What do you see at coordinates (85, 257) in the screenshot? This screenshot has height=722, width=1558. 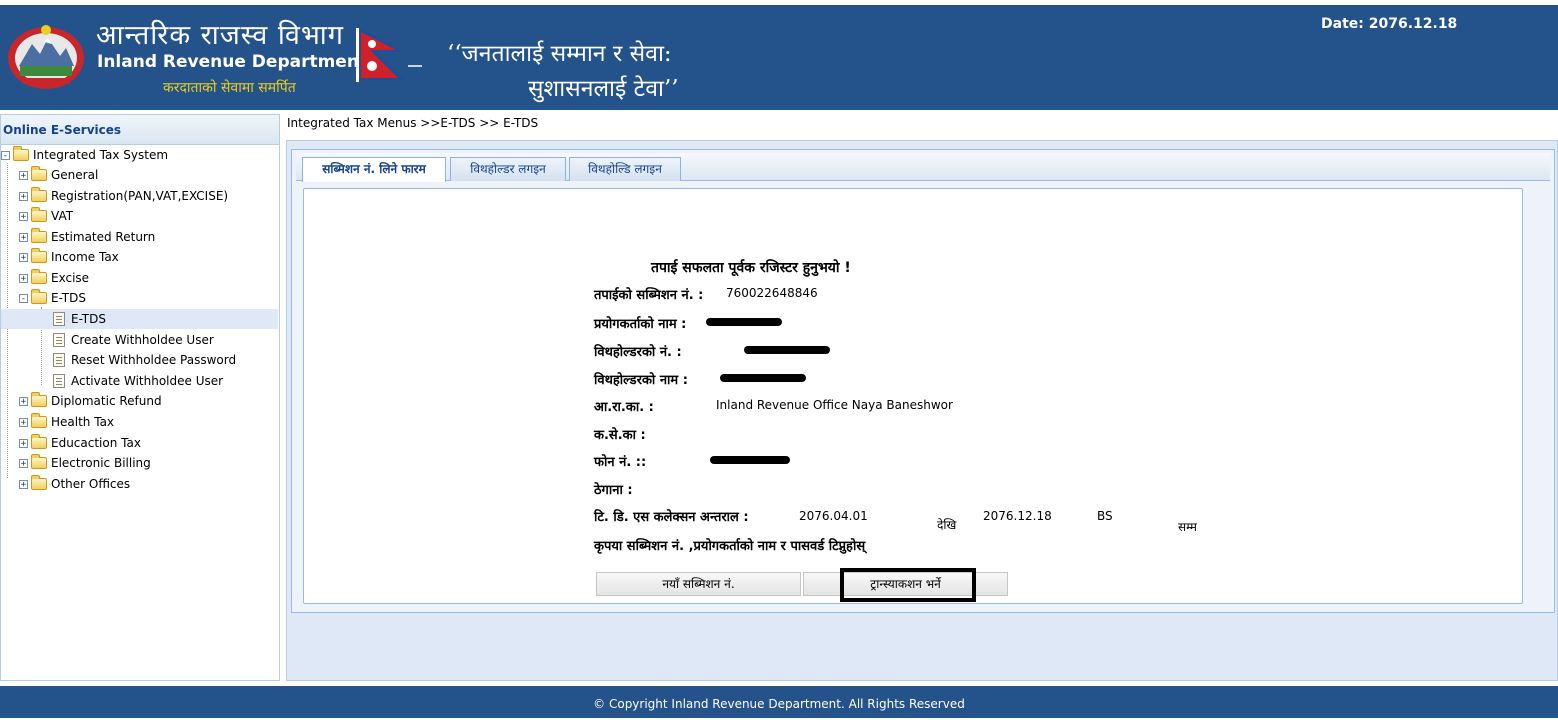 I see `tree-item-label: Income Tax` at bounding box center [85, 257].